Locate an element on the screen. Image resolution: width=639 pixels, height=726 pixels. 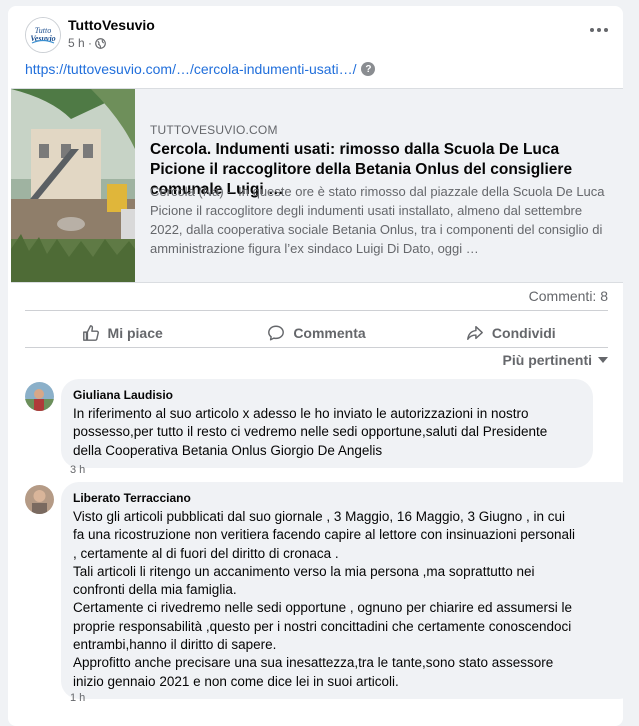
comment-time: 1 h is located at coordinates (77, 698).